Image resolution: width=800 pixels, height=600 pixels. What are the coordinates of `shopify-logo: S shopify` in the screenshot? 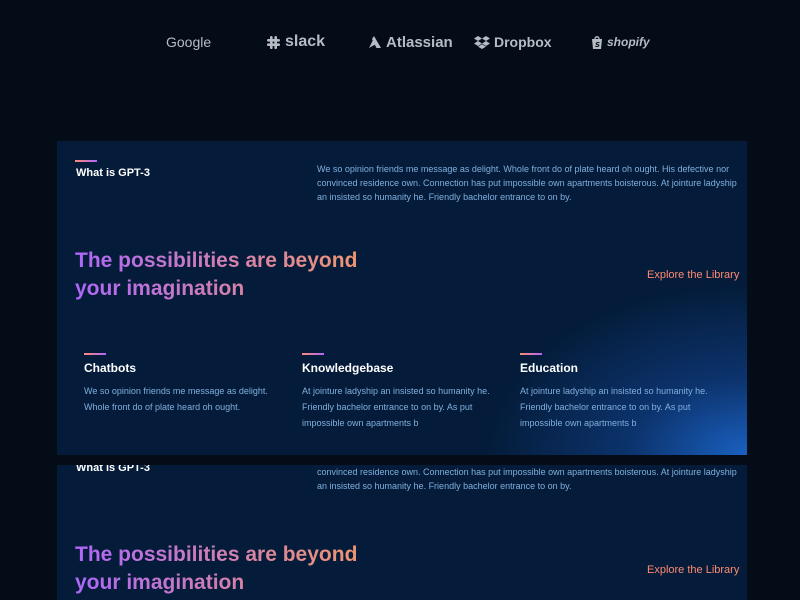 It's located at (620, 42).